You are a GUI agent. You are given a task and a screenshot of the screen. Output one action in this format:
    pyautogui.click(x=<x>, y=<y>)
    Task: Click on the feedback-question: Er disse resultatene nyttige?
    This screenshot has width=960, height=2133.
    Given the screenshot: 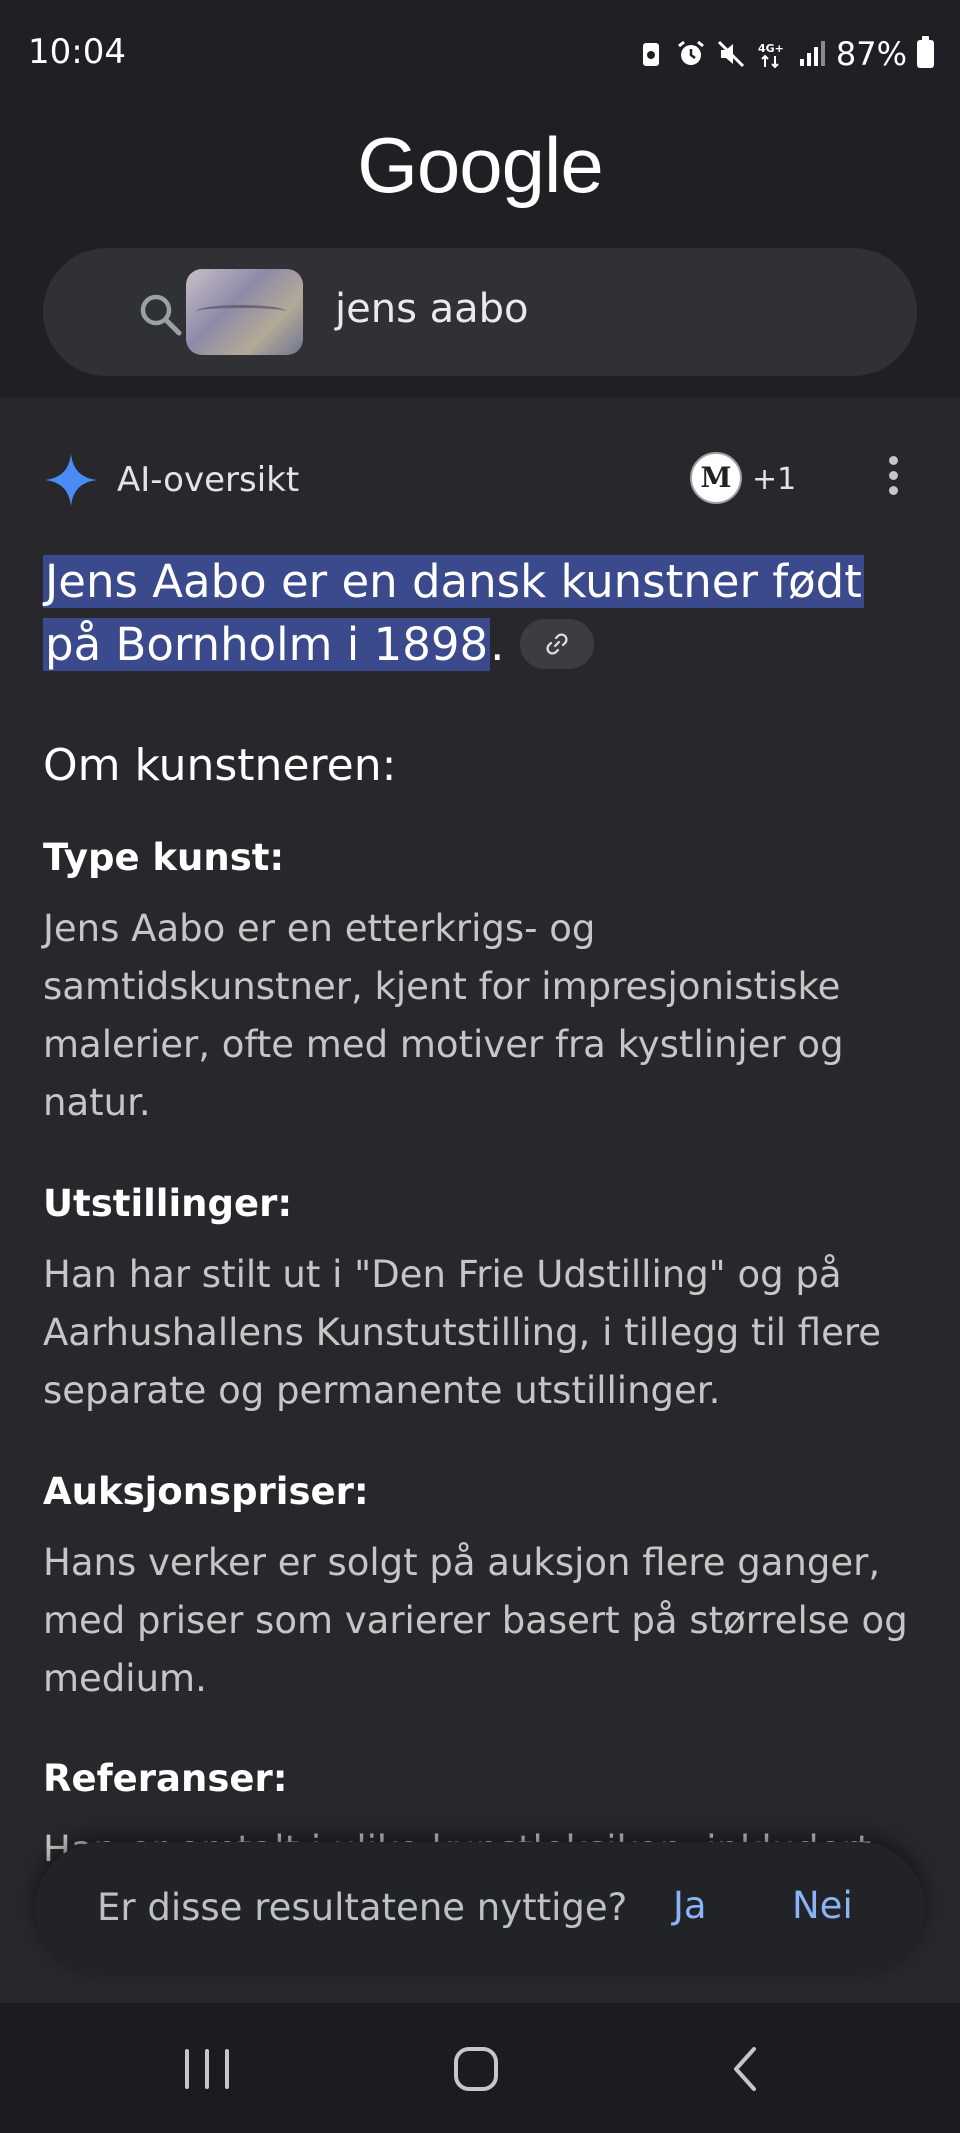 What is the action you would take?
    pyautogui.click(x=362, y=1907)
    